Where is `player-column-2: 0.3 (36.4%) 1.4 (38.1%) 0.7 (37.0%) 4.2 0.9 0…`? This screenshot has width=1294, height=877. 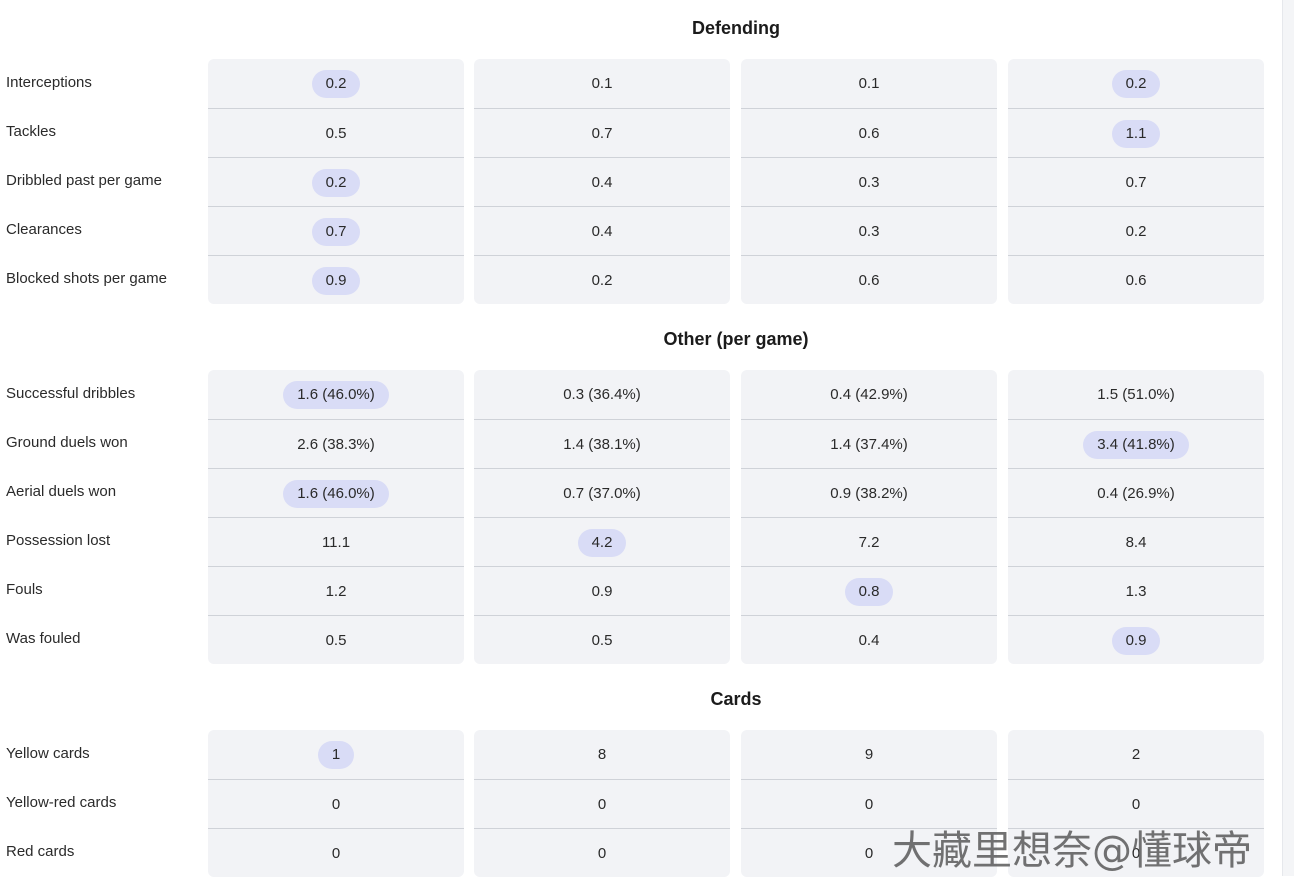 player-column-2: 0.3 (36.4%) 1.4 (38.1%) 0.7 (37.0%) 4.2 0.9 0… is located at coordinates (602, 517).